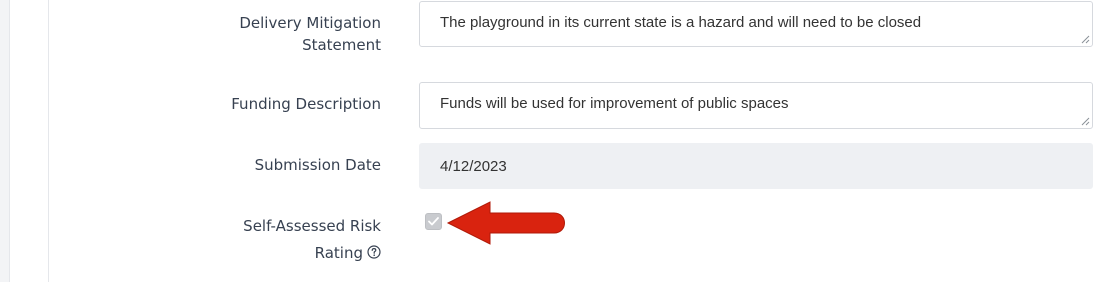 The image size is (1097, 282). What do you see at coordinates (312, 226) in the screenshot?
I see `risk-rating-label-line1: Self-Assessed Risk` at bounding box center [312, 226].